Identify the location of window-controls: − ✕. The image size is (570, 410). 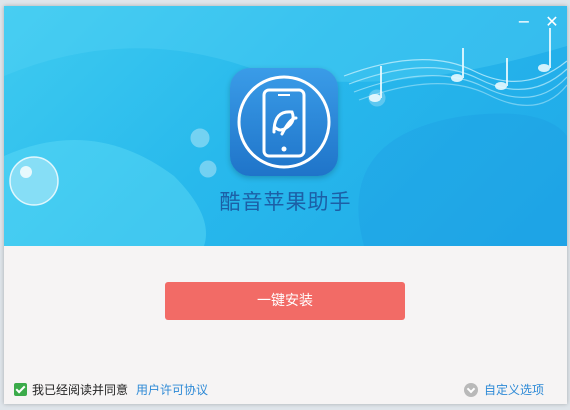
(538, 22).